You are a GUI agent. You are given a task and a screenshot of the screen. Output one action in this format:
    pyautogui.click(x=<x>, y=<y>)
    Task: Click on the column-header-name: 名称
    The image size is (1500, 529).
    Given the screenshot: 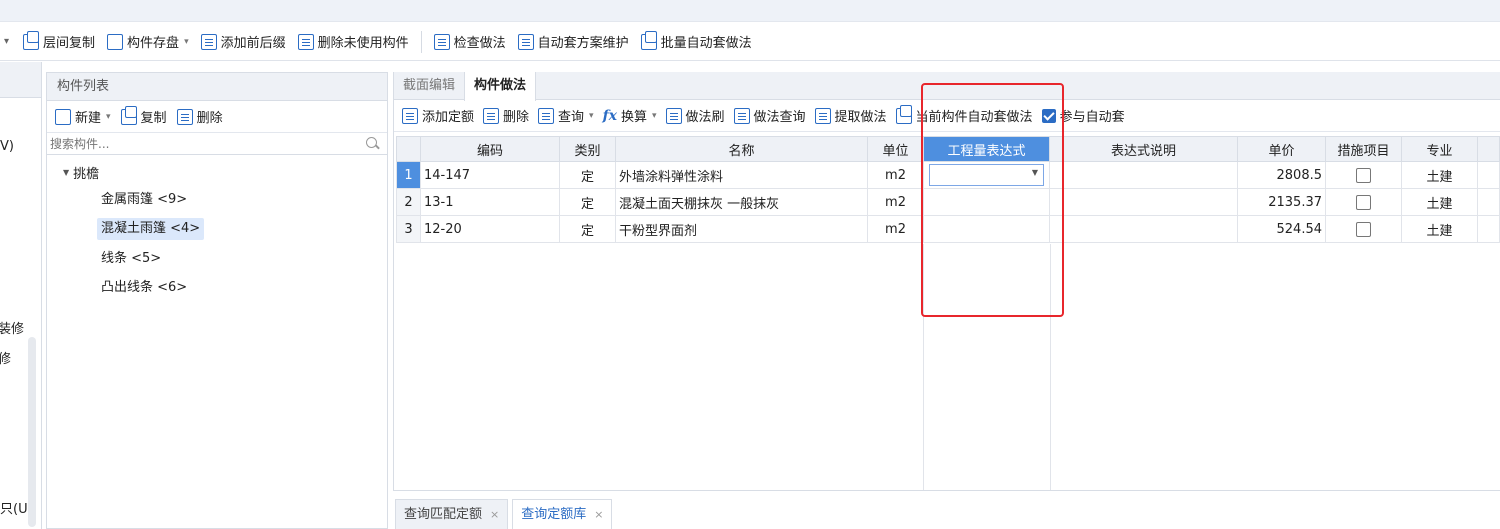 What is the action you would take?
    pyautogui.click(x=741, y=149)
    